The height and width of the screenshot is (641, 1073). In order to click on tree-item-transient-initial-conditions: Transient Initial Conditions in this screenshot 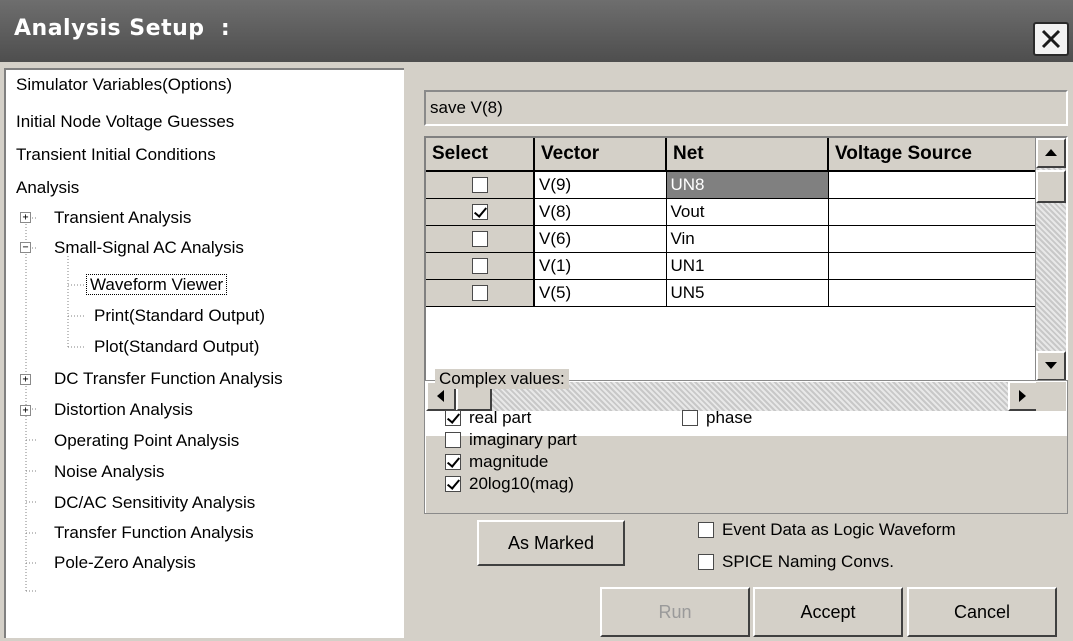, I will do `click(116, 155)`.